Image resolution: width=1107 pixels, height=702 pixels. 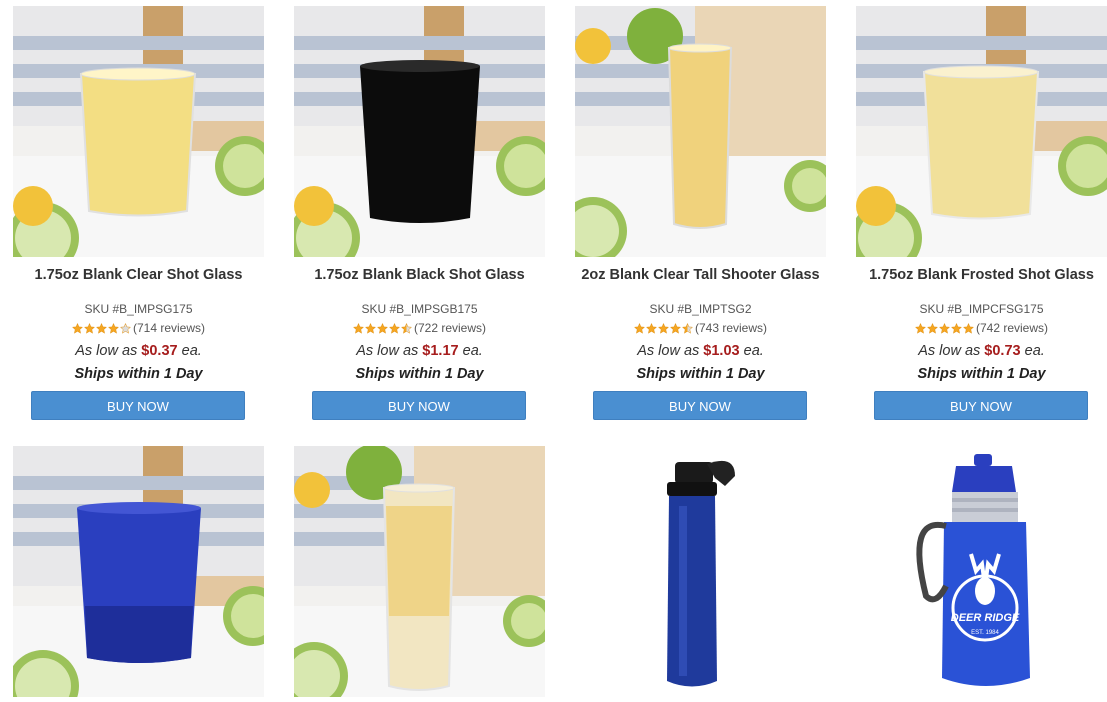 I want to click on svg-text: EST. 1984, so click(x=985, y=633).